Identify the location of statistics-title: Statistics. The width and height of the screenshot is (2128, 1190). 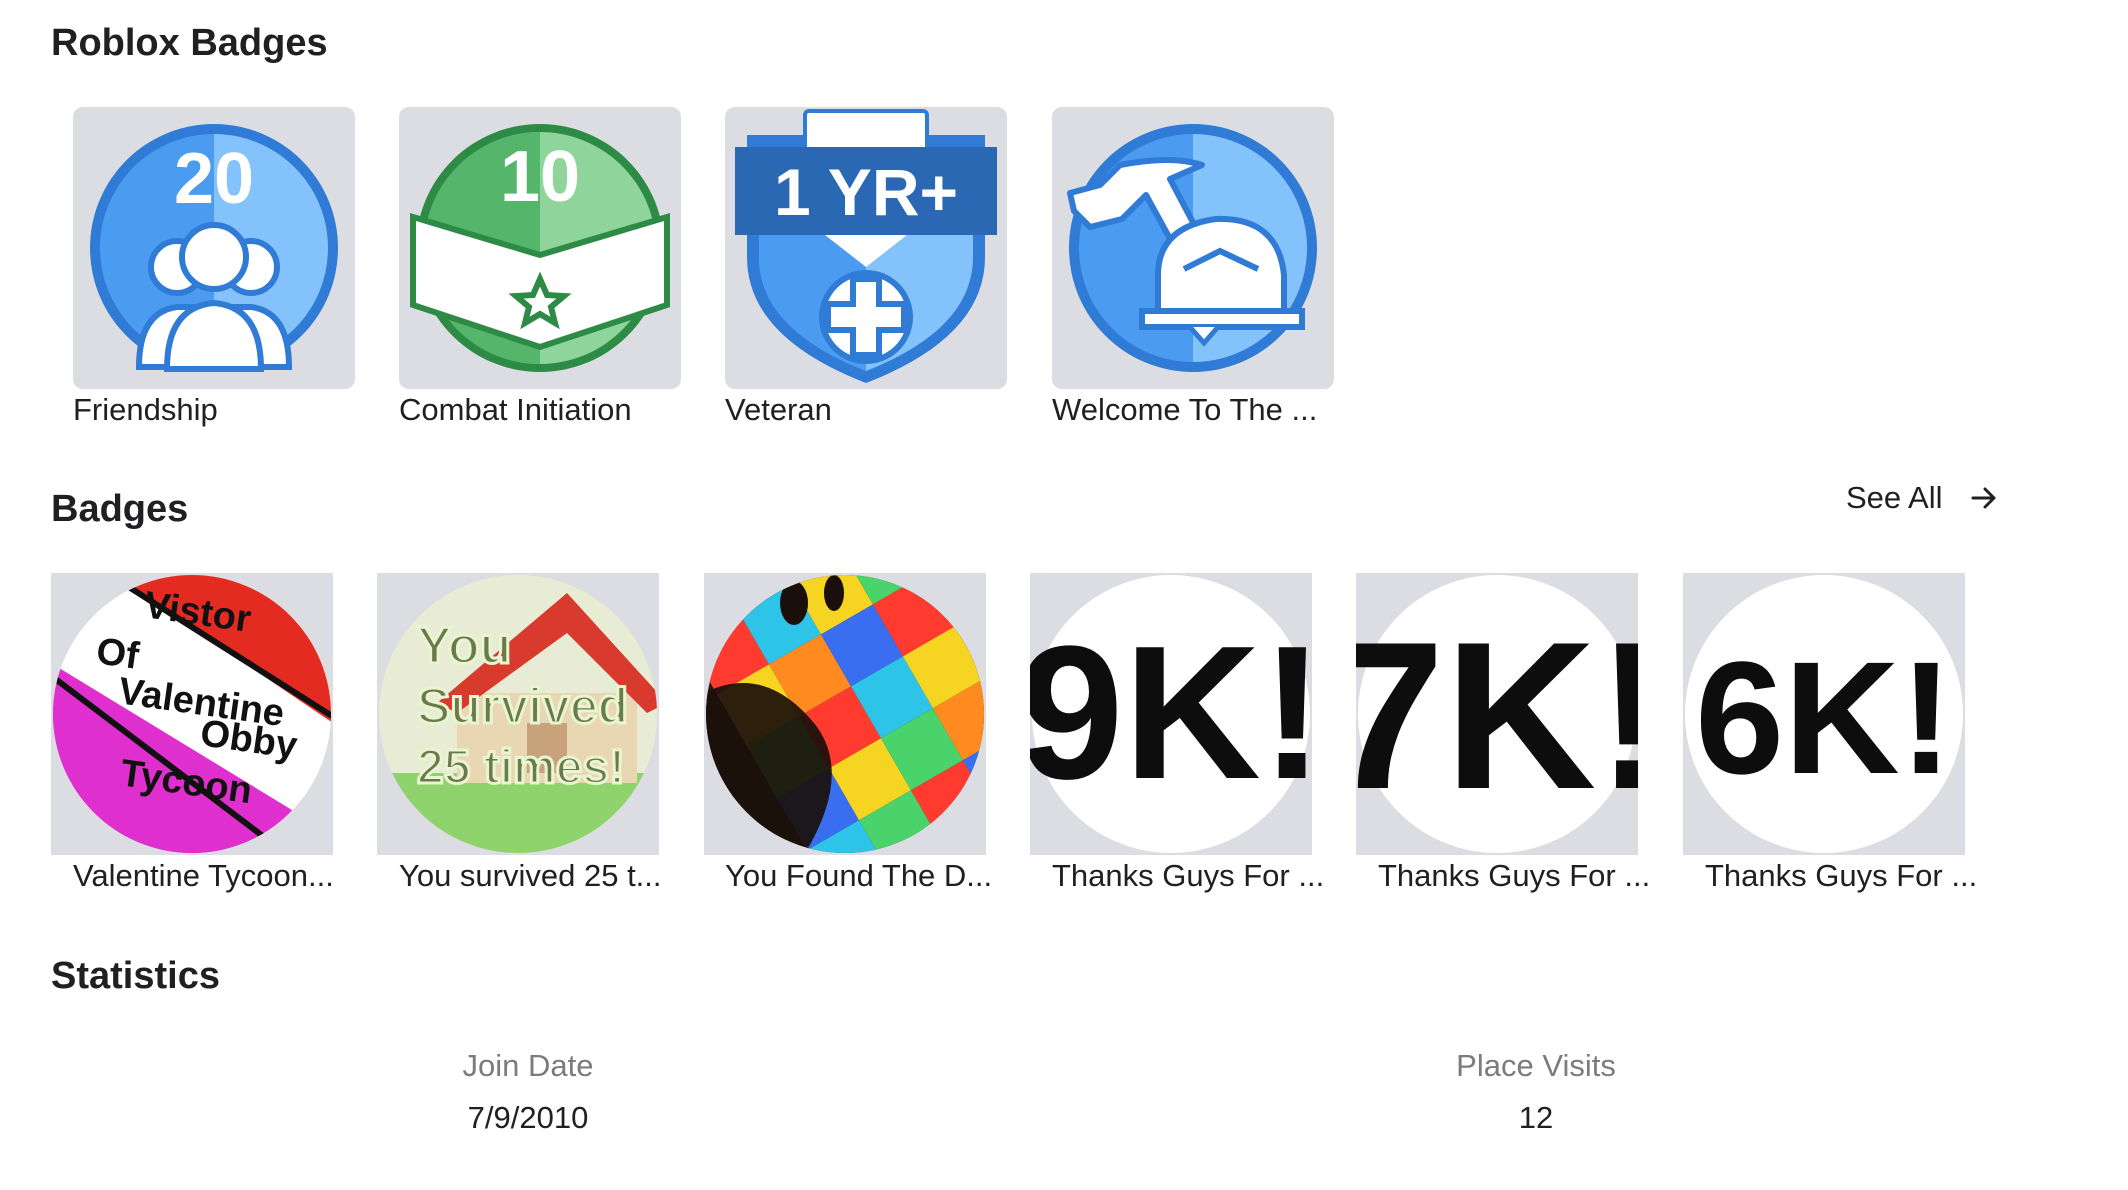
(135, 976).